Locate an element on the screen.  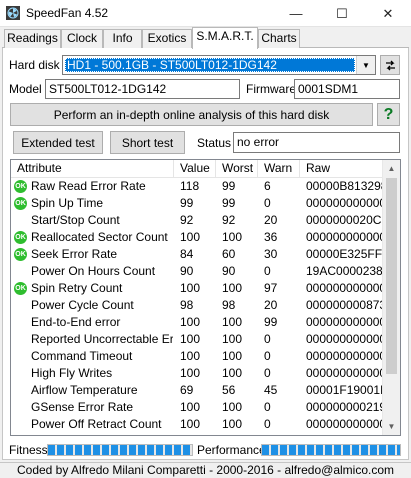
refresh-button is located at coordinates (390, 65).